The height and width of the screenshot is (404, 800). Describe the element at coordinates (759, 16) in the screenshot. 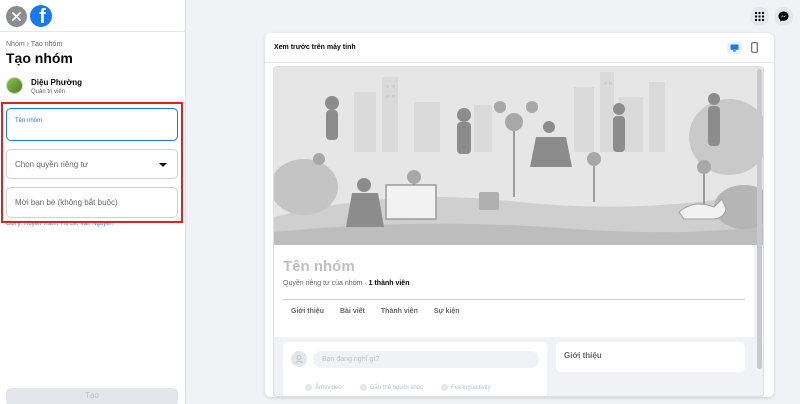

I see `grid-menu-icon` at that location.